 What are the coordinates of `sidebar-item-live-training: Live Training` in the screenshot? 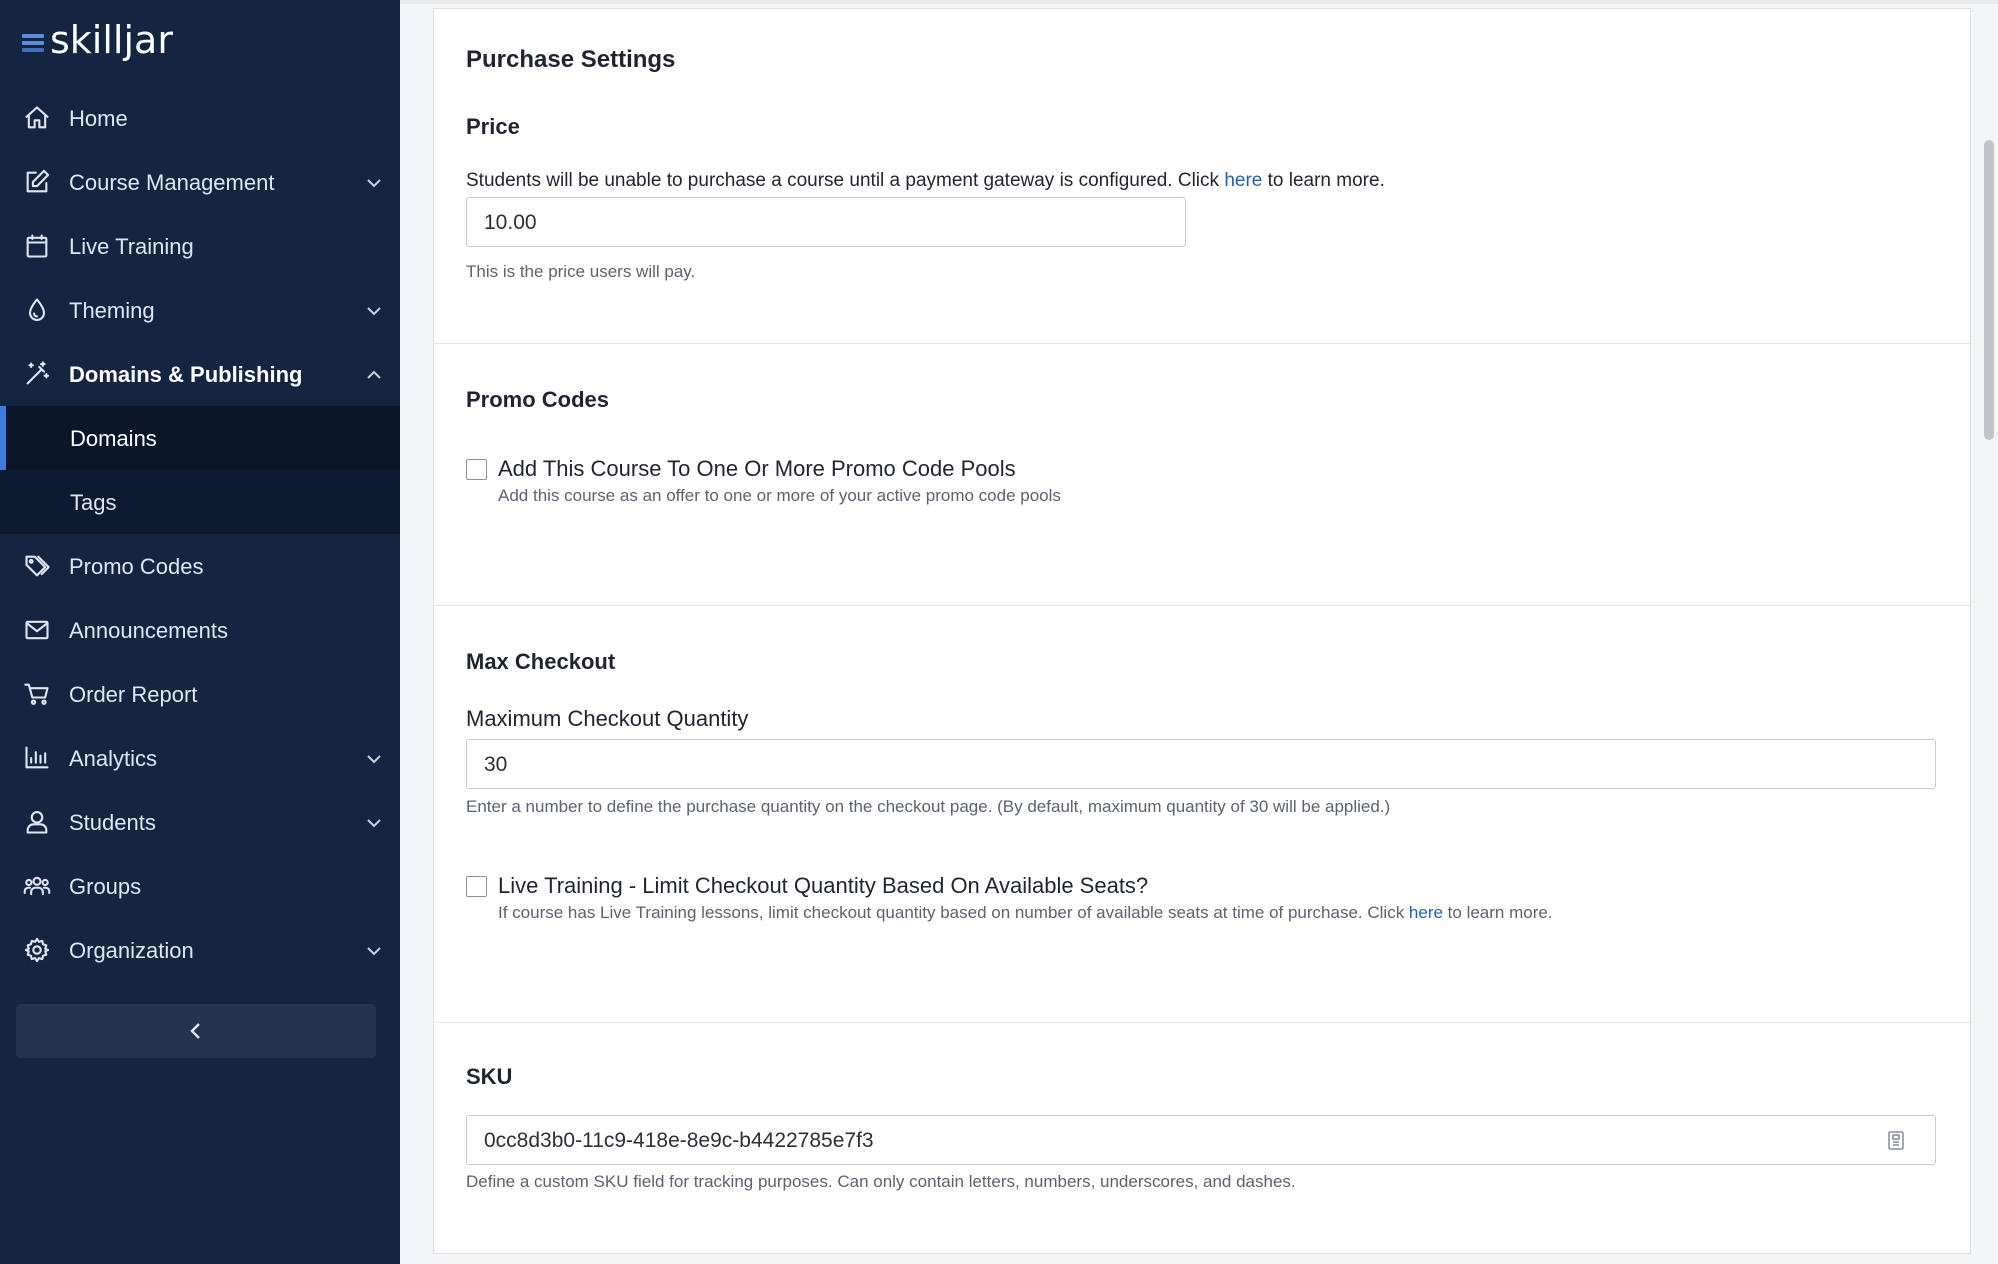 It's located at (200, 246).